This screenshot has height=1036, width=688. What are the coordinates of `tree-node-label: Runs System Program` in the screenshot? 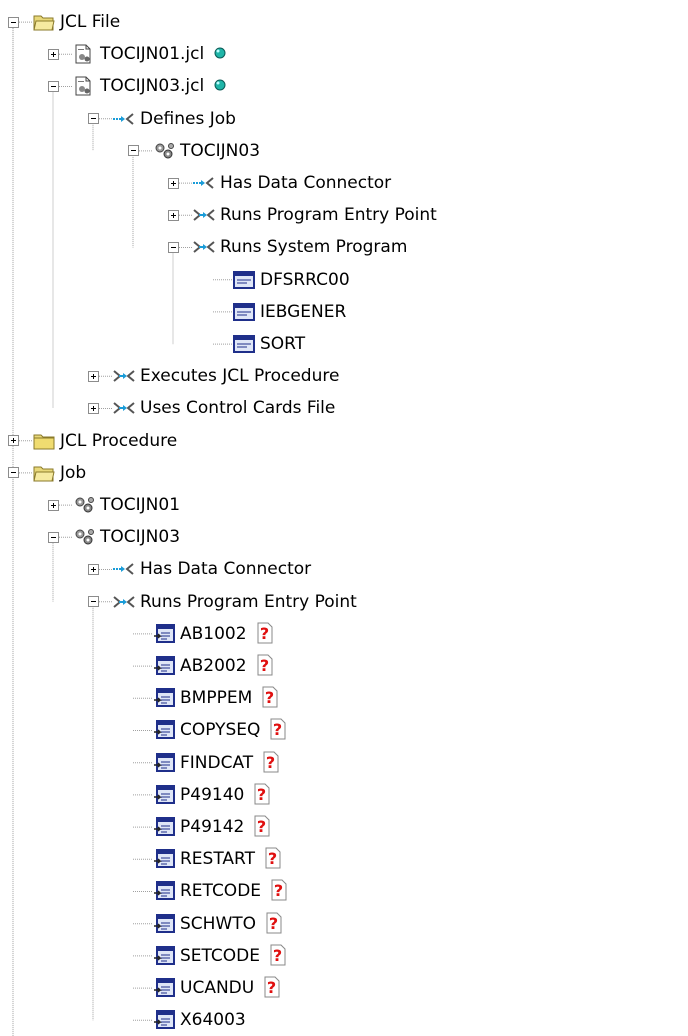 It's located at (314, 247).